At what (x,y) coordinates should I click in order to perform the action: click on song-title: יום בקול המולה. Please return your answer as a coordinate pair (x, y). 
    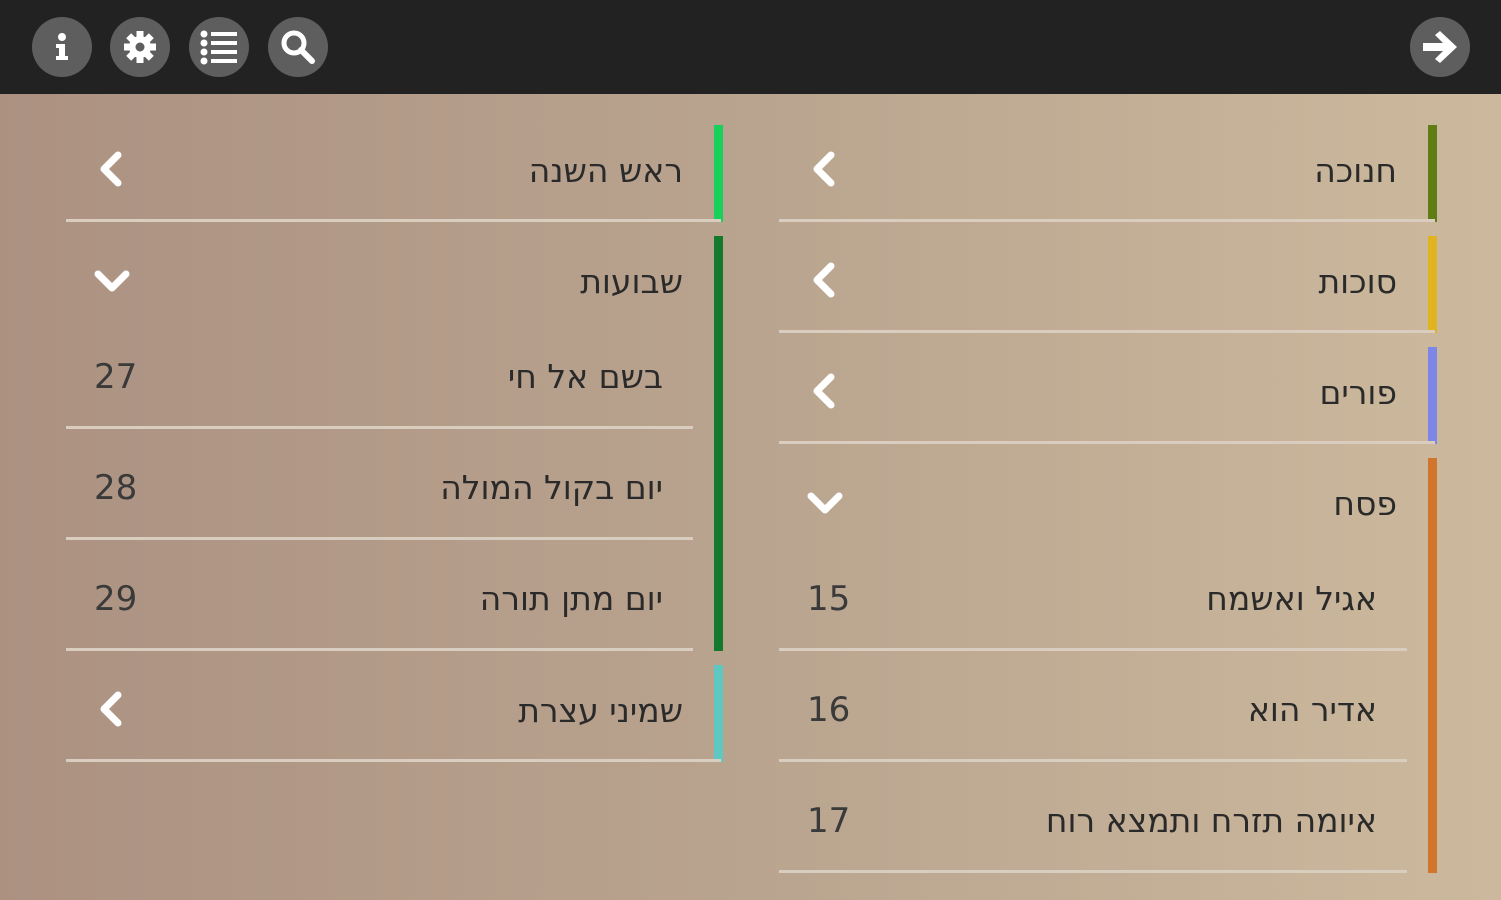
    Looking at the image, I should click on (551, 487).